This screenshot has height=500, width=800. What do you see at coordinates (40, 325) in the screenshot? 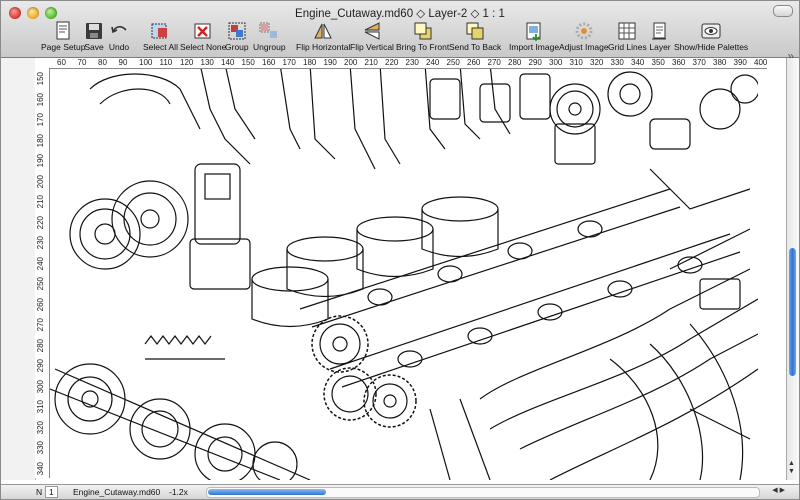
I see `left-ruler-tick: 270` at bounding box center [40, 325].